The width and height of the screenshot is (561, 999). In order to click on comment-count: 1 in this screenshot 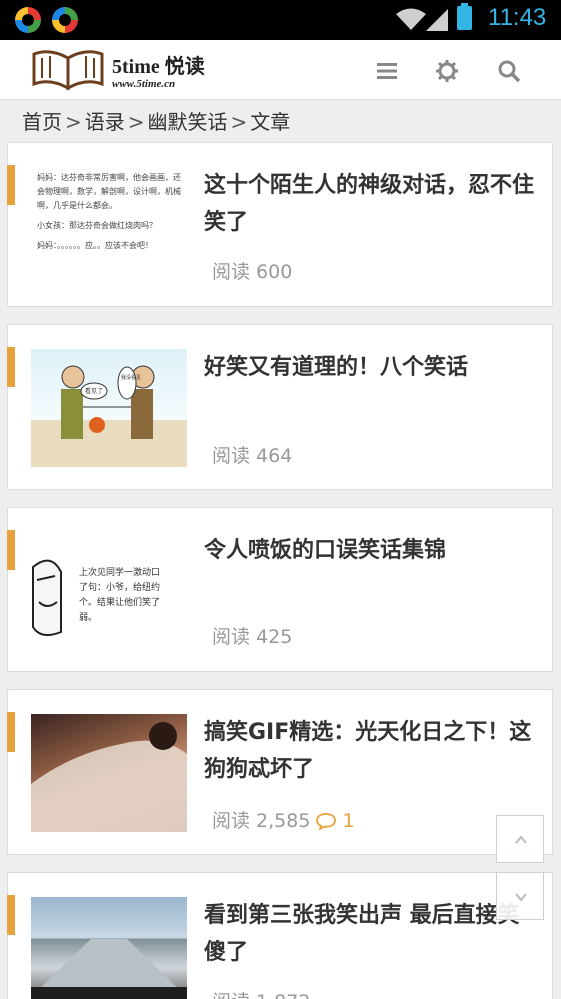, I will do `click(335, 821)`.